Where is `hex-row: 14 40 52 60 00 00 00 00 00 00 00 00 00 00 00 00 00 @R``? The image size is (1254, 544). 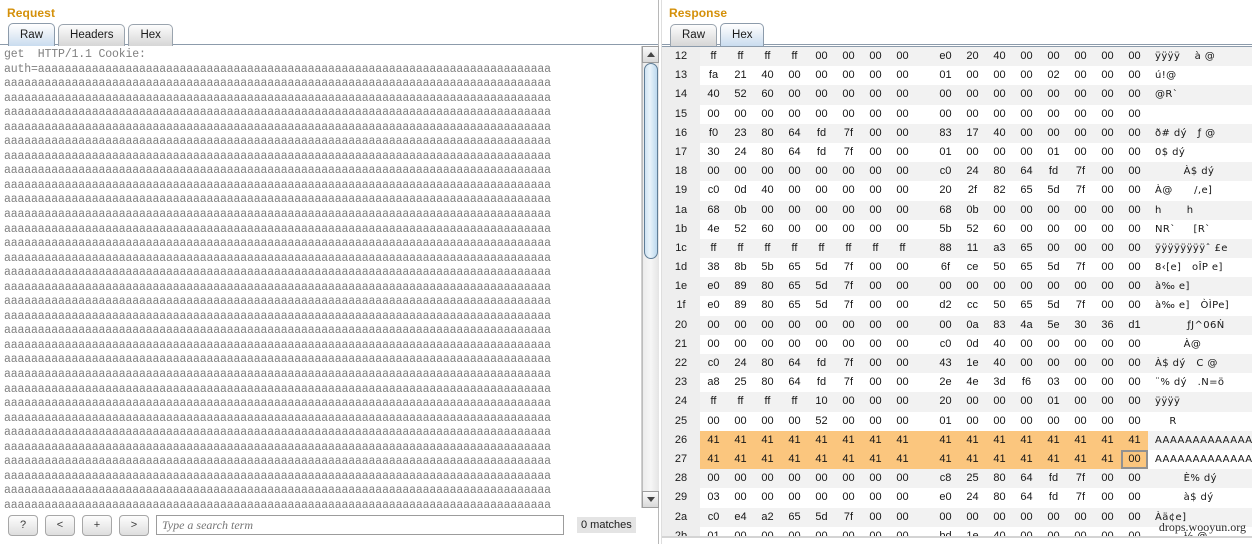
hex-row: 14 40 52 60 00 00 00 00 00 00 00 00 00 00 00 00 00 @R` is located at coordinates (957, 95).